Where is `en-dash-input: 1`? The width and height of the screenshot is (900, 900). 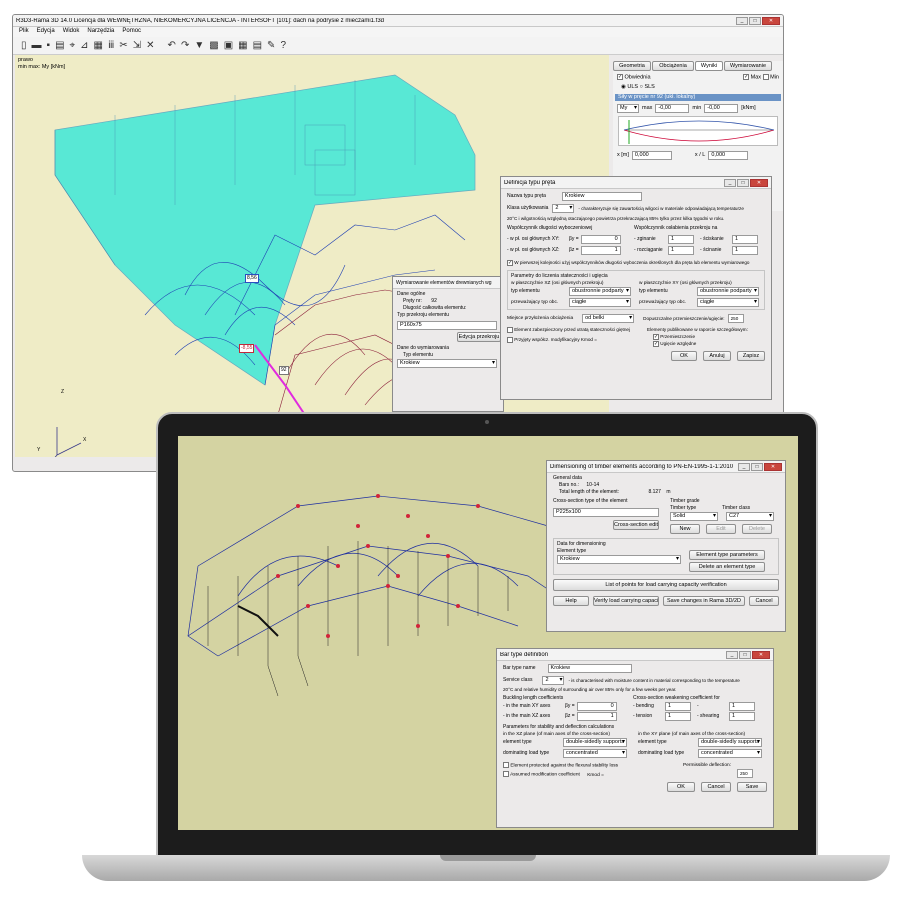
en-dash-input: 1 is located at coordinates (742, 706).